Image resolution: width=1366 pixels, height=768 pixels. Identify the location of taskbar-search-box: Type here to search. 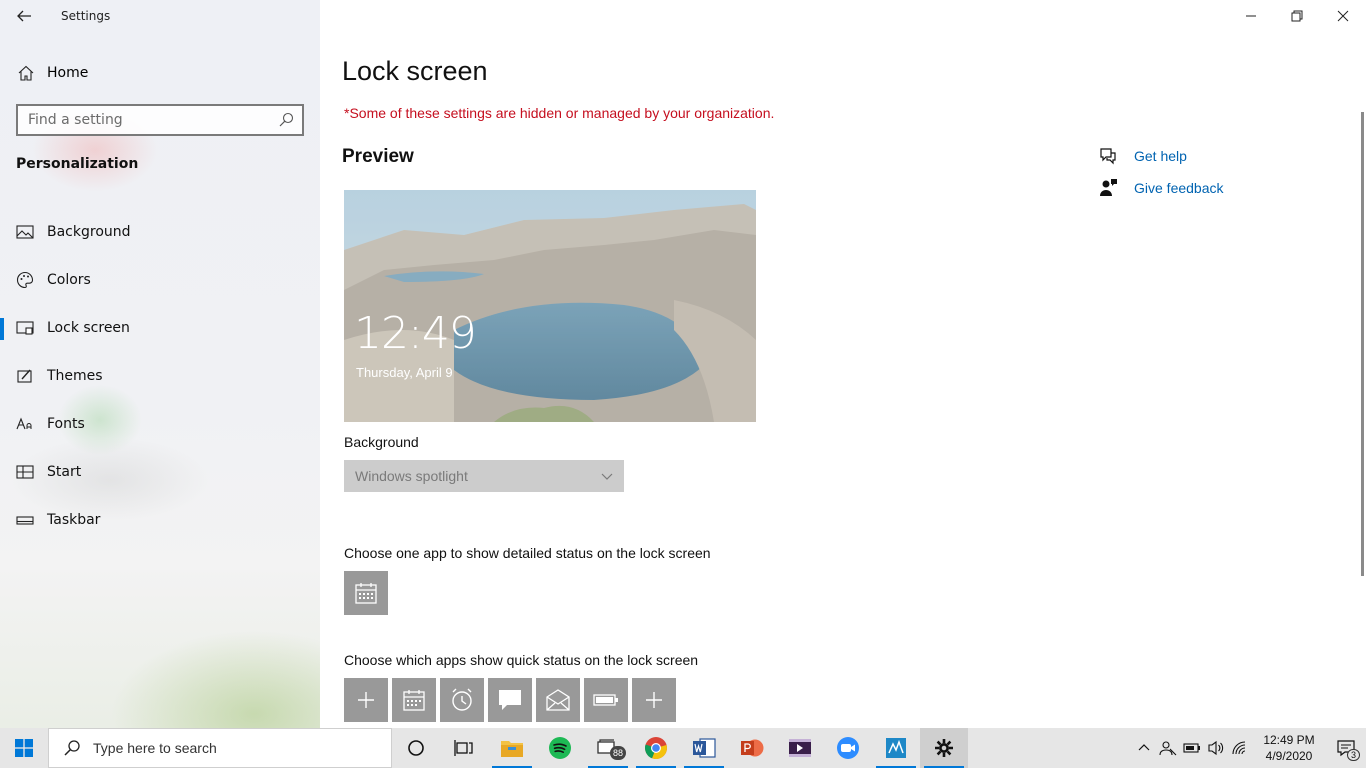
(220, 748).